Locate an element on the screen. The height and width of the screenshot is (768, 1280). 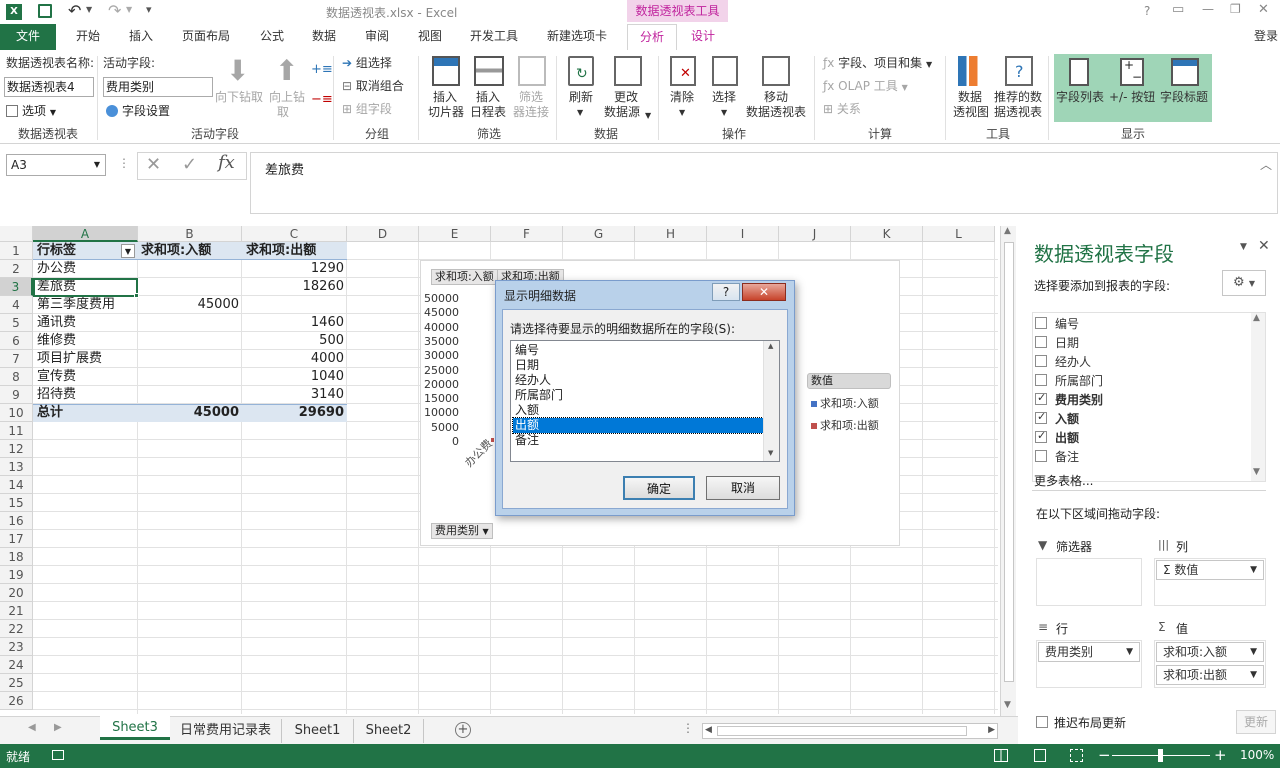
row-header-17: 17 is located at coordinates (16, 539).